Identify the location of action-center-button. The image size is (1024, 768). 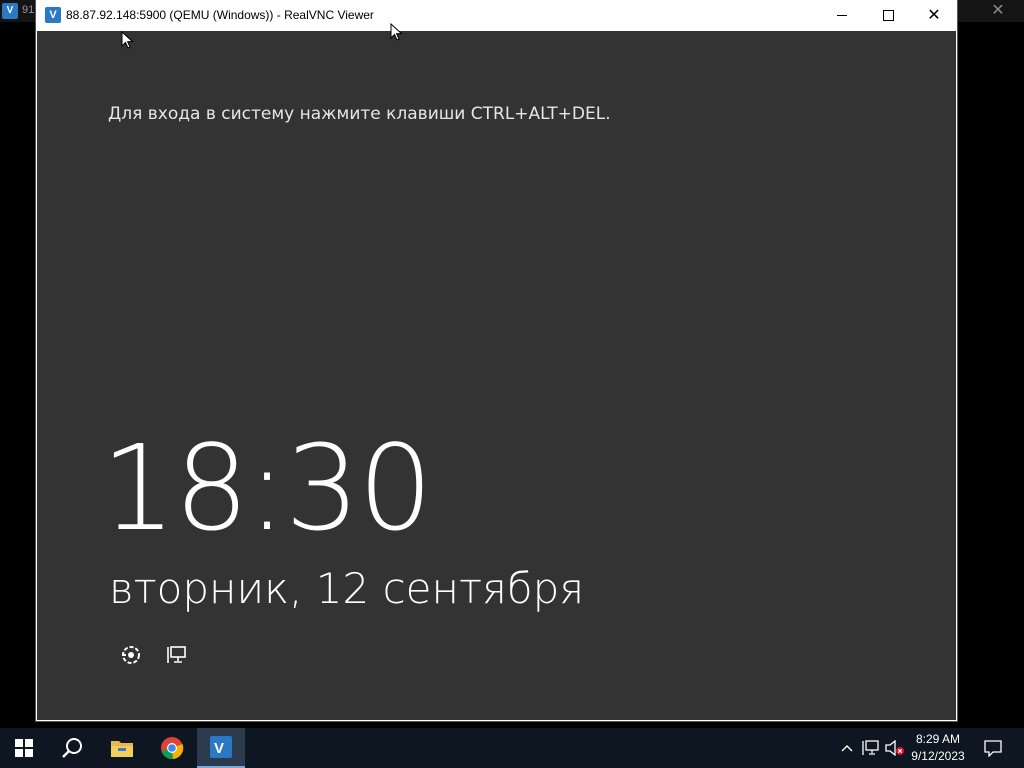
(993, 748).